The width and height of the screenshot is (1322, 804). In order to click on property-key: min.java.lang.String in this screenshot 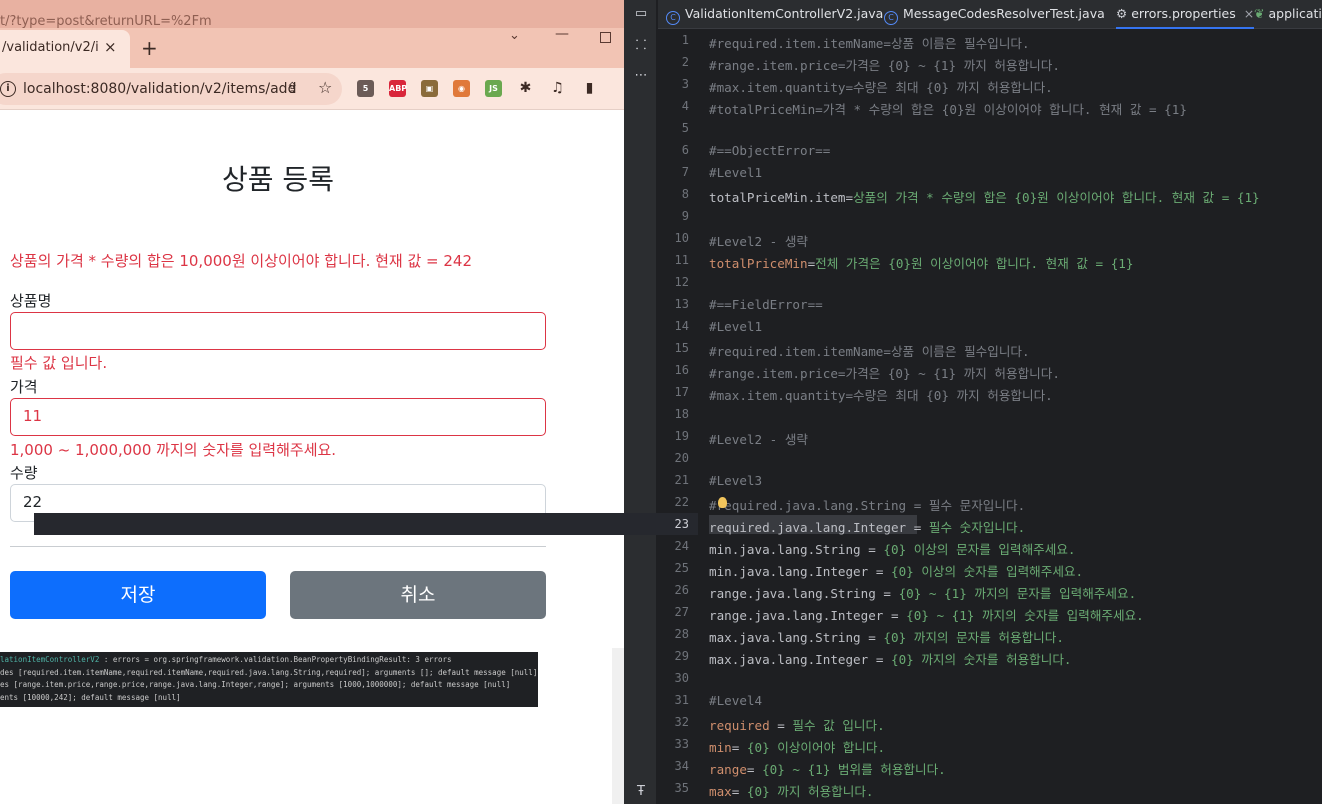, I will do `click(785, 549)`.